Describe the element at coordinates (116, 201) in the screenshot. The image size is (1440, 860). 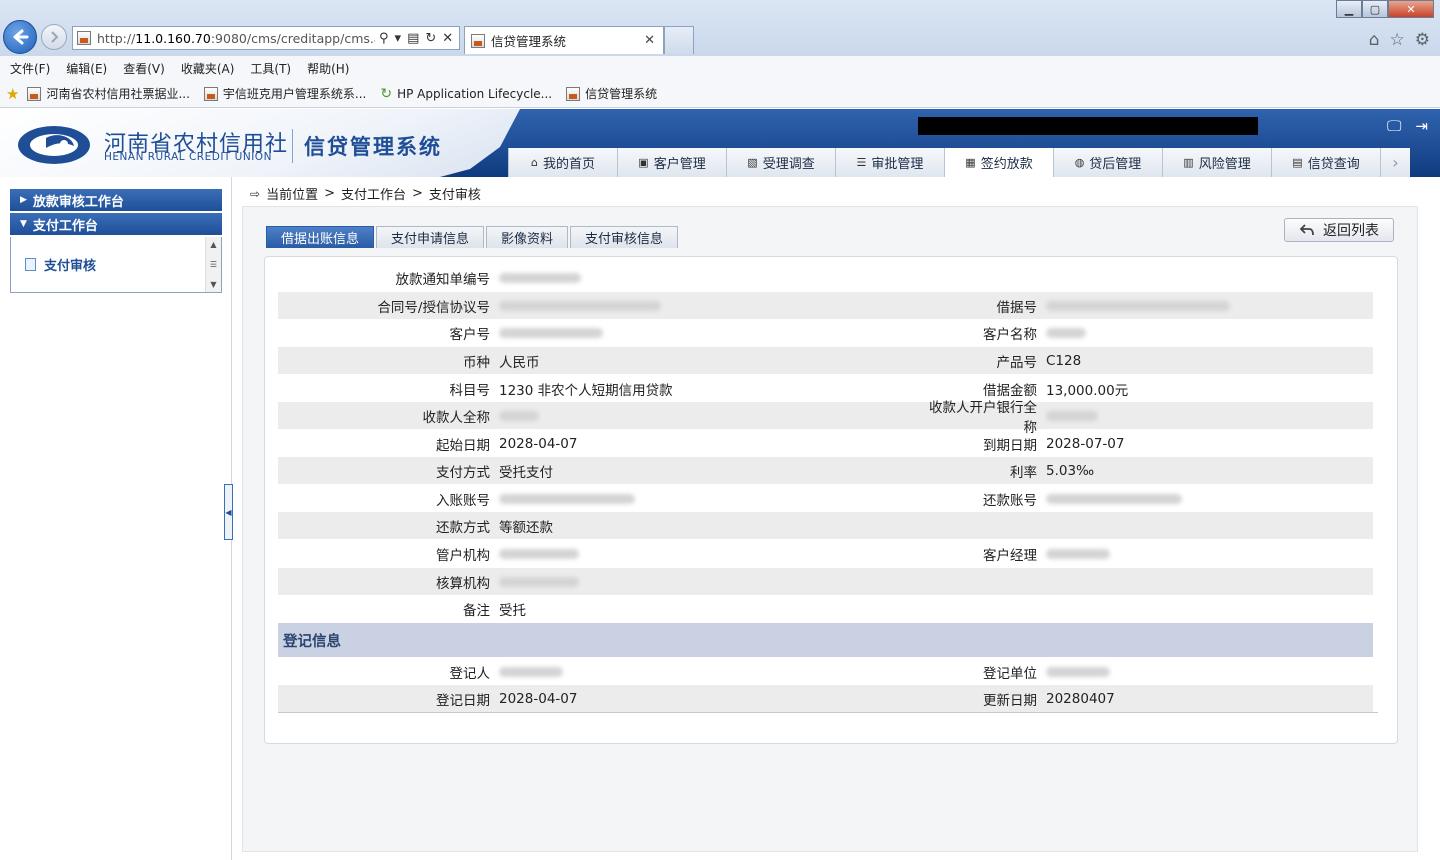
I see `sidebar-group-loan-review: ▶ 放款审核工作台` at that location.